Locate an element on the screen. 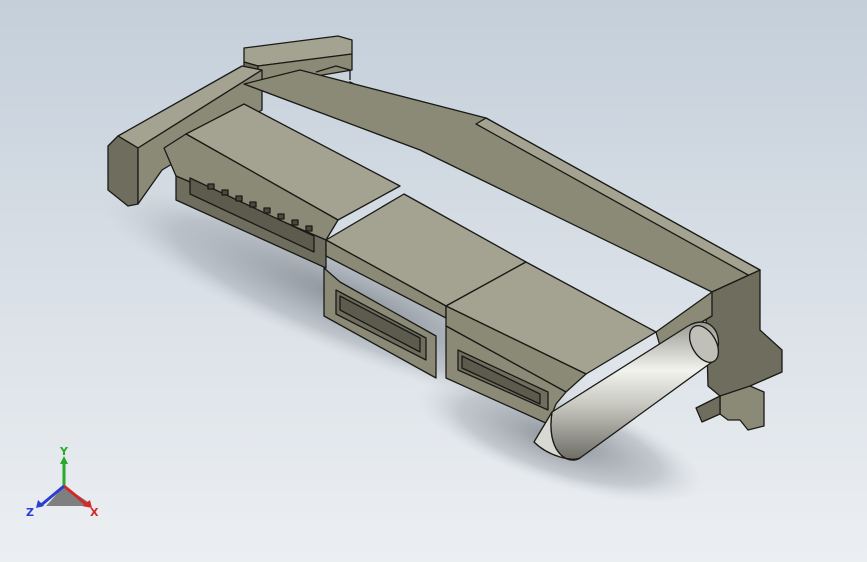  coordinate-triad: Y X Z is located at coordinates (62, 482).